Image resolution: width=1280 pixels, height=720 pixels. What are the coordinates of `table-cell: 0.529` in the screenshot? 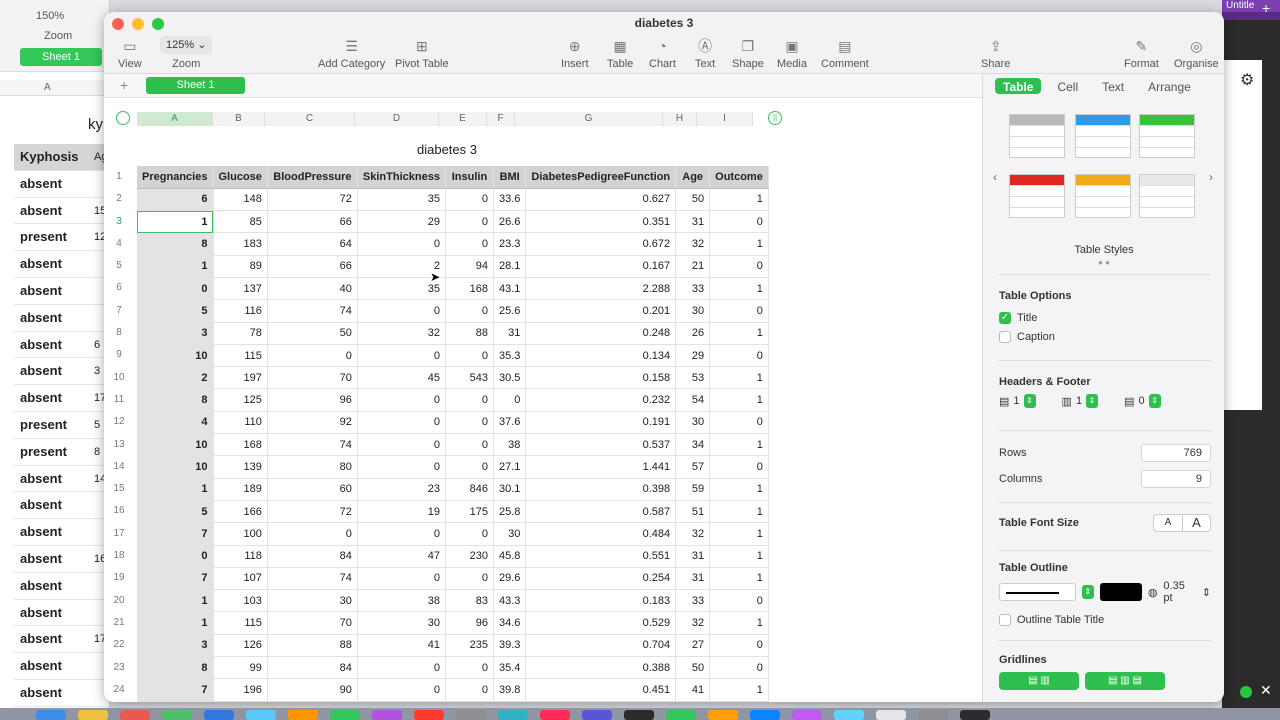 It's located at (601, 623).